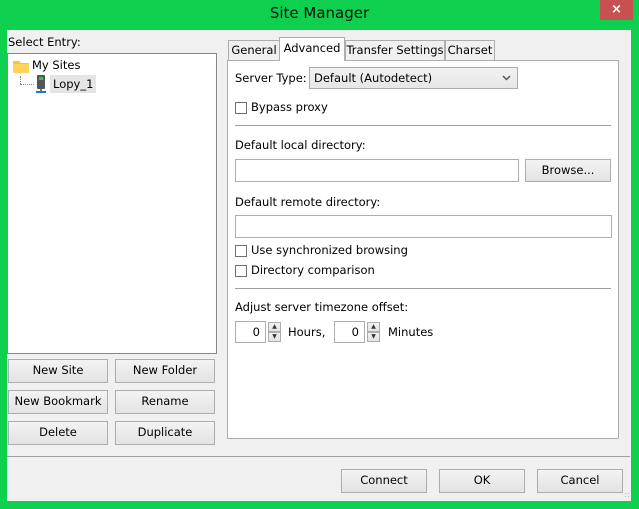 The height and width of the screenshot is (509, 639). Describe the element at coordinates (312, 49) in the screenshot. I see `tab-advanced: Advanced` at that location.